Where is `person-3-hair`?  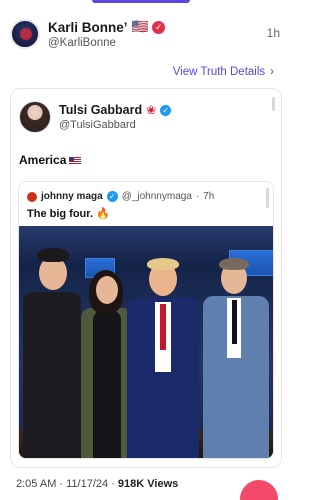 person-3-hair is located at coordinates (163, 264).